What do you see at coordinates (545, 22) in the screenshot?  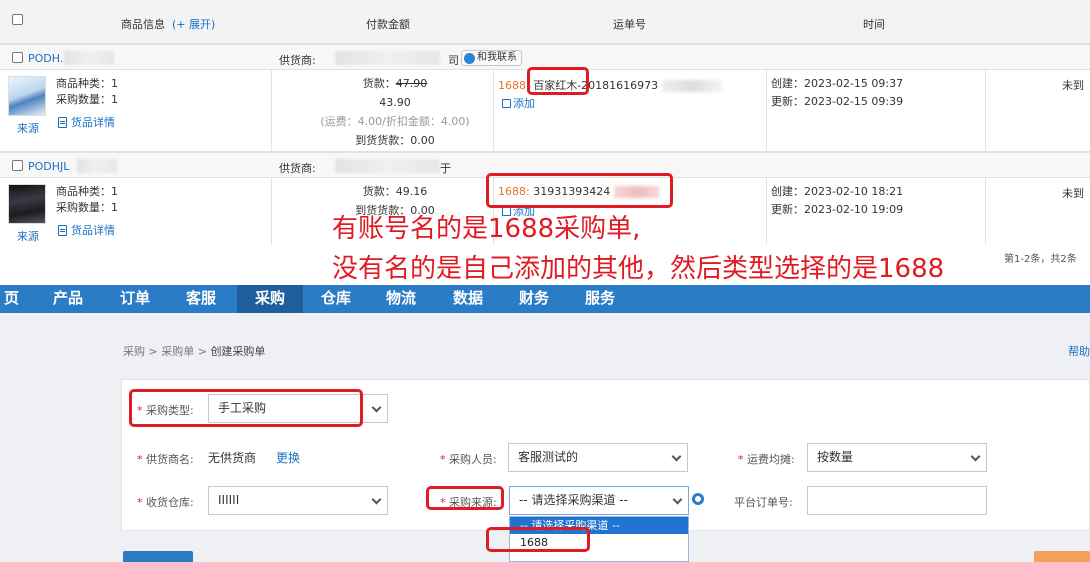 I see `table-header: 商品信息 (+ 展开) 付款金额 运单号 时间` at bounding box center [545, 22].